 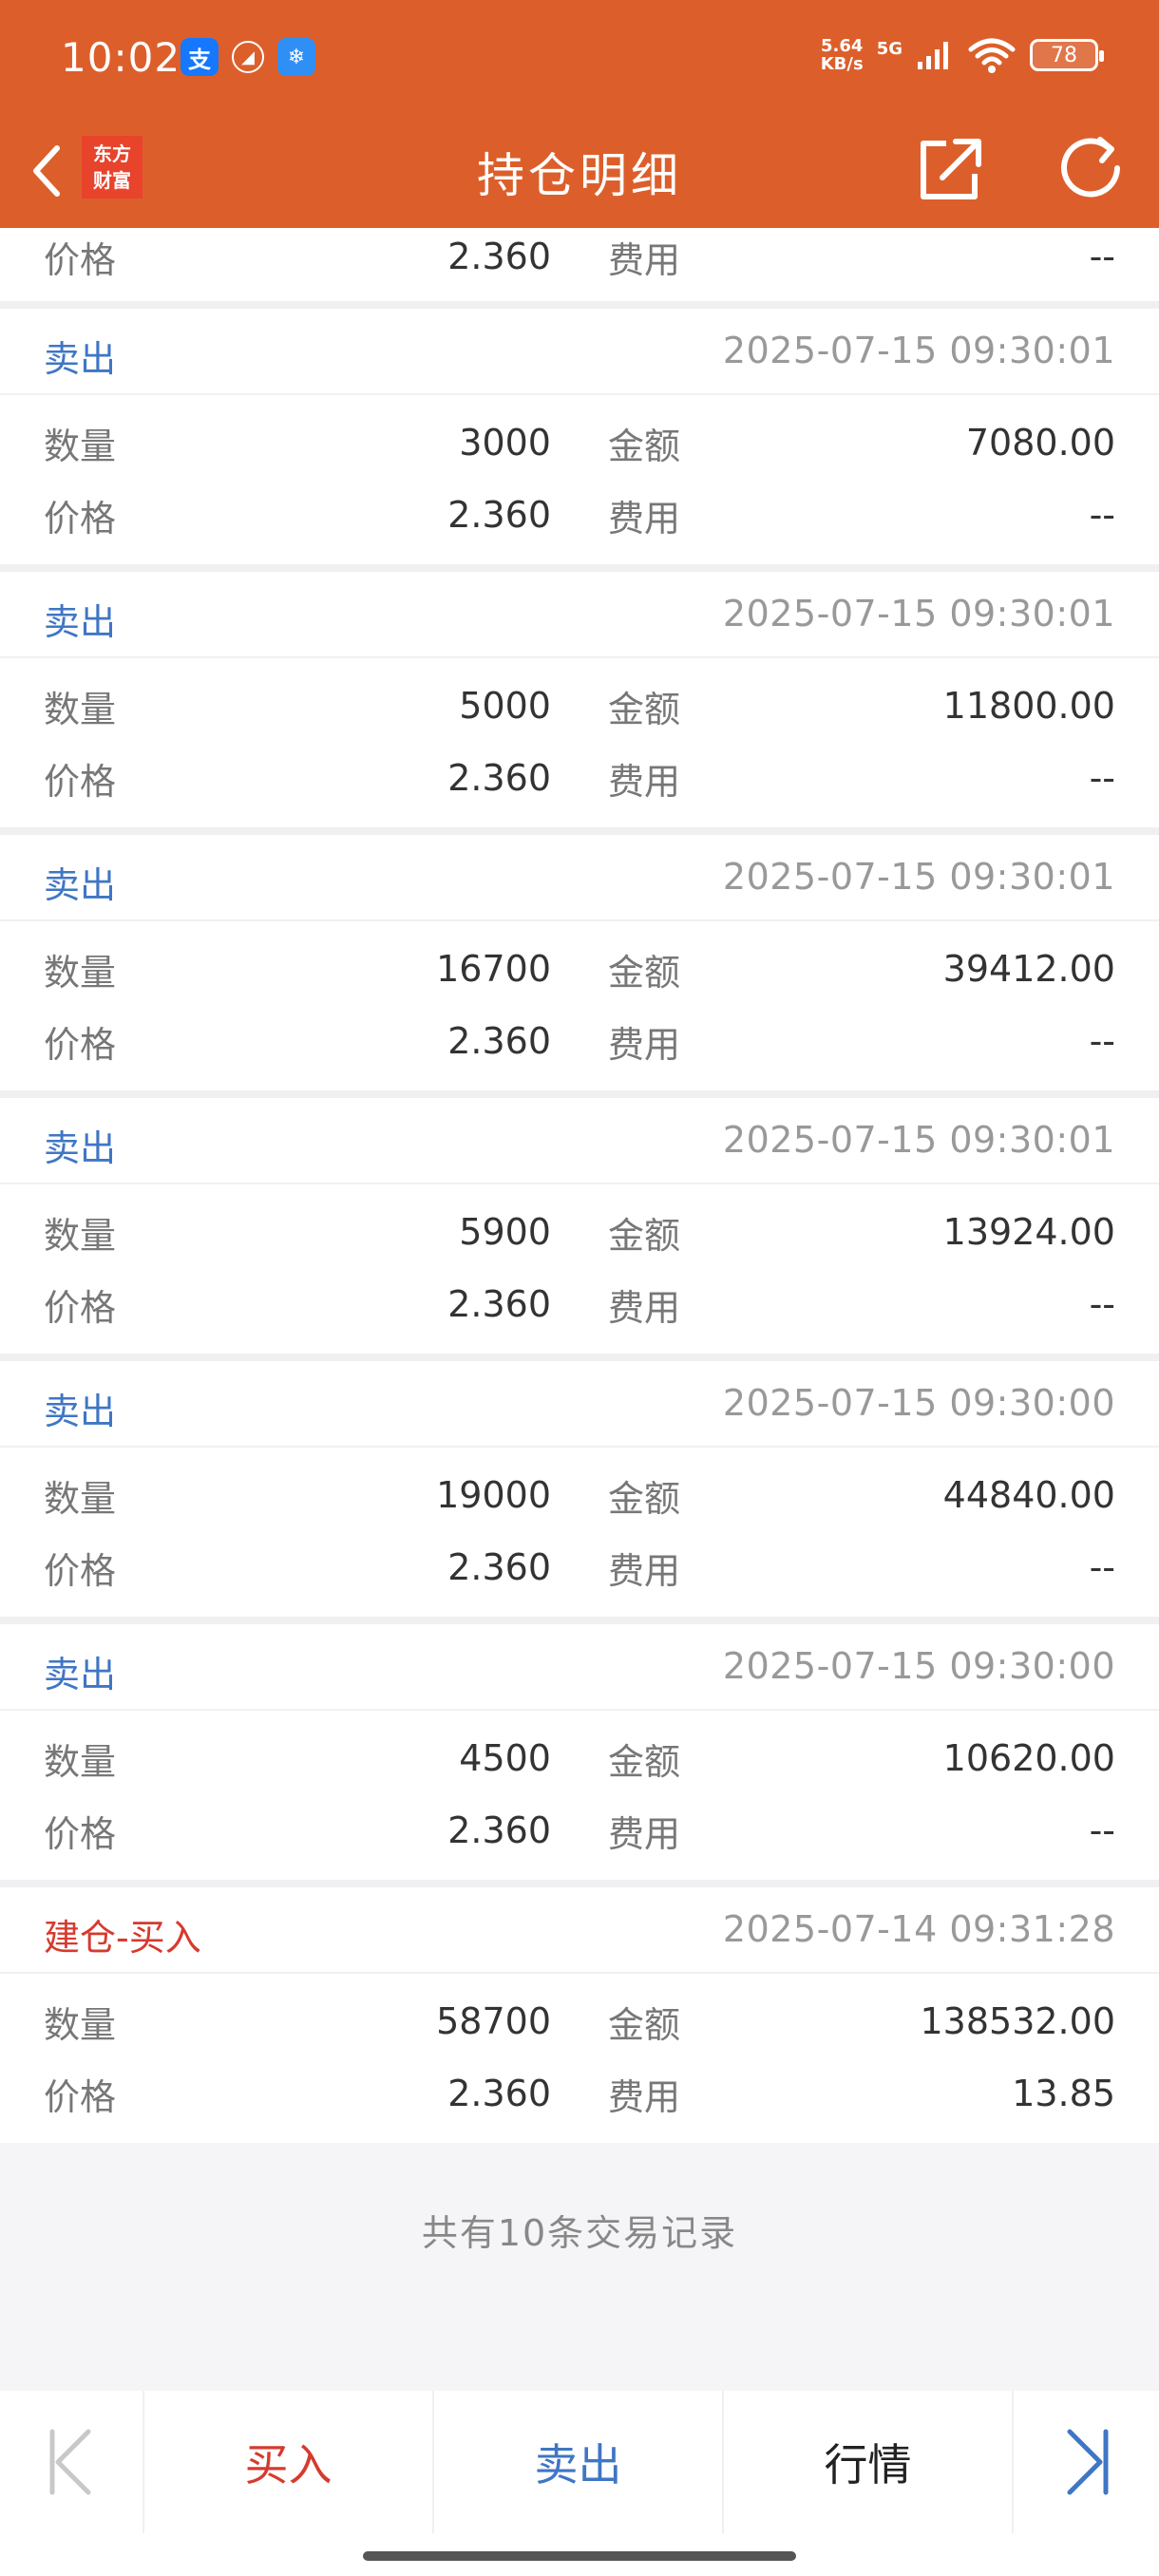 I want to click on amount-value: 138532.00, so click(x=1018, y=2021).